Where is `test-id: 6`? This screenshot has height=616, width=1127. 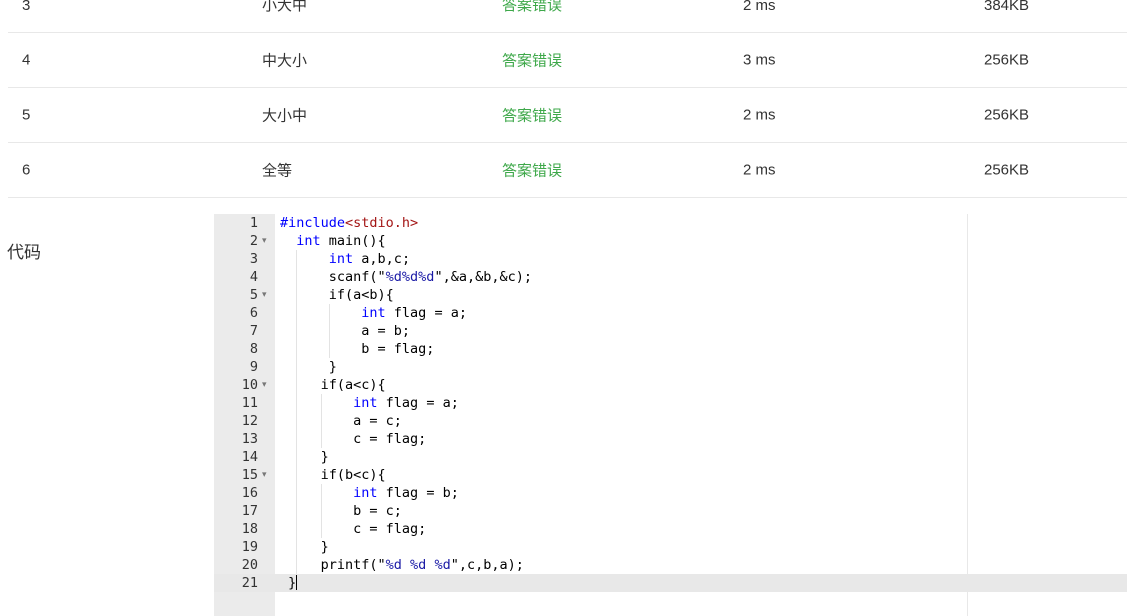 test-id: 6 is located at coordinates (26, 170).